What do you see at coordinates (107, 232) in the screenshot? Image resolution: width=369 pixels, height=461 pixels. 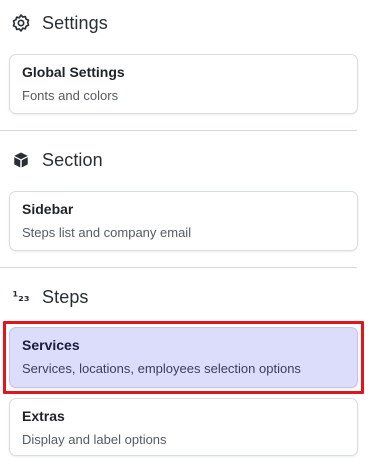 I see `card-subtitle: Steps list and company email` at bounding box center [107, 232].